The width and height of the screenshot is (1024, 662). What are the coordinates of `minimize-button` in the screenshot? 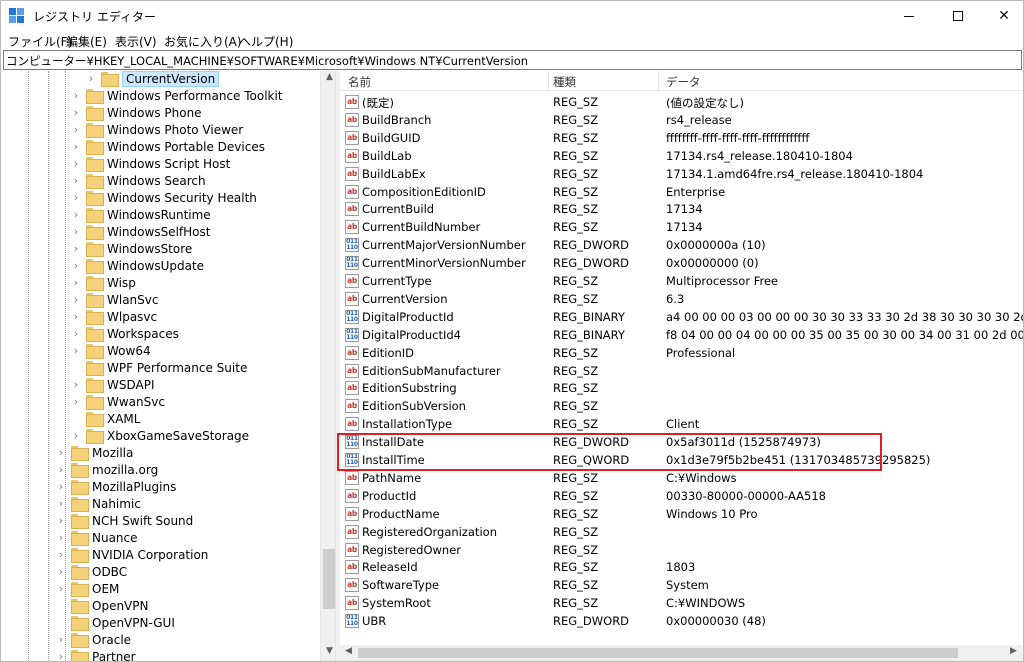 It's located at (909, 16).